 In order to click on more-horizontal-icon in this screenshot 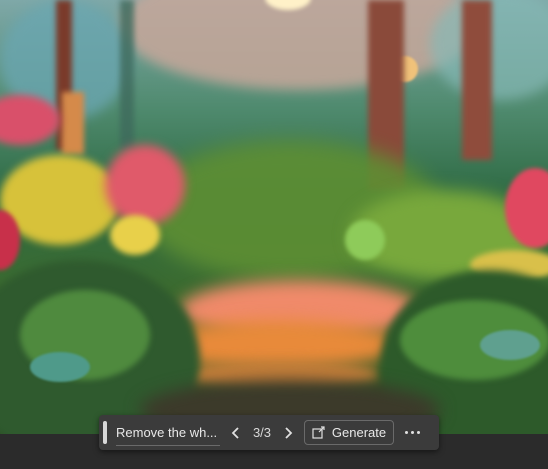, I will do `click(406, 432)`.